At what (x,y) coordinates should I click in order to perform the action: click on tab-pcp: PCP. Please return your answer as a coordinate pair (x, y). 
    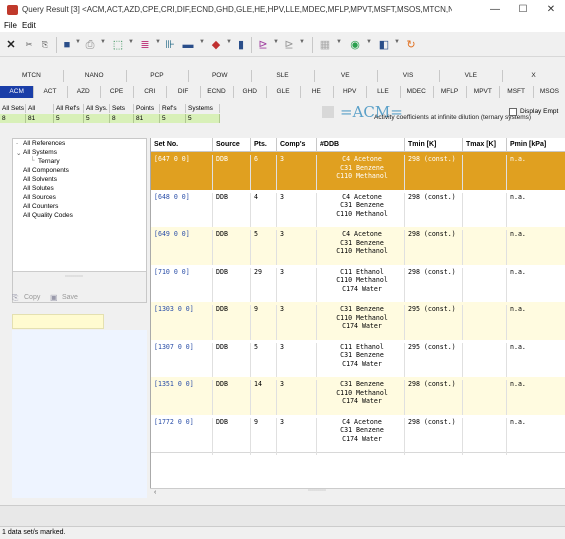
    Looking at the image, I should click on (158, 76).